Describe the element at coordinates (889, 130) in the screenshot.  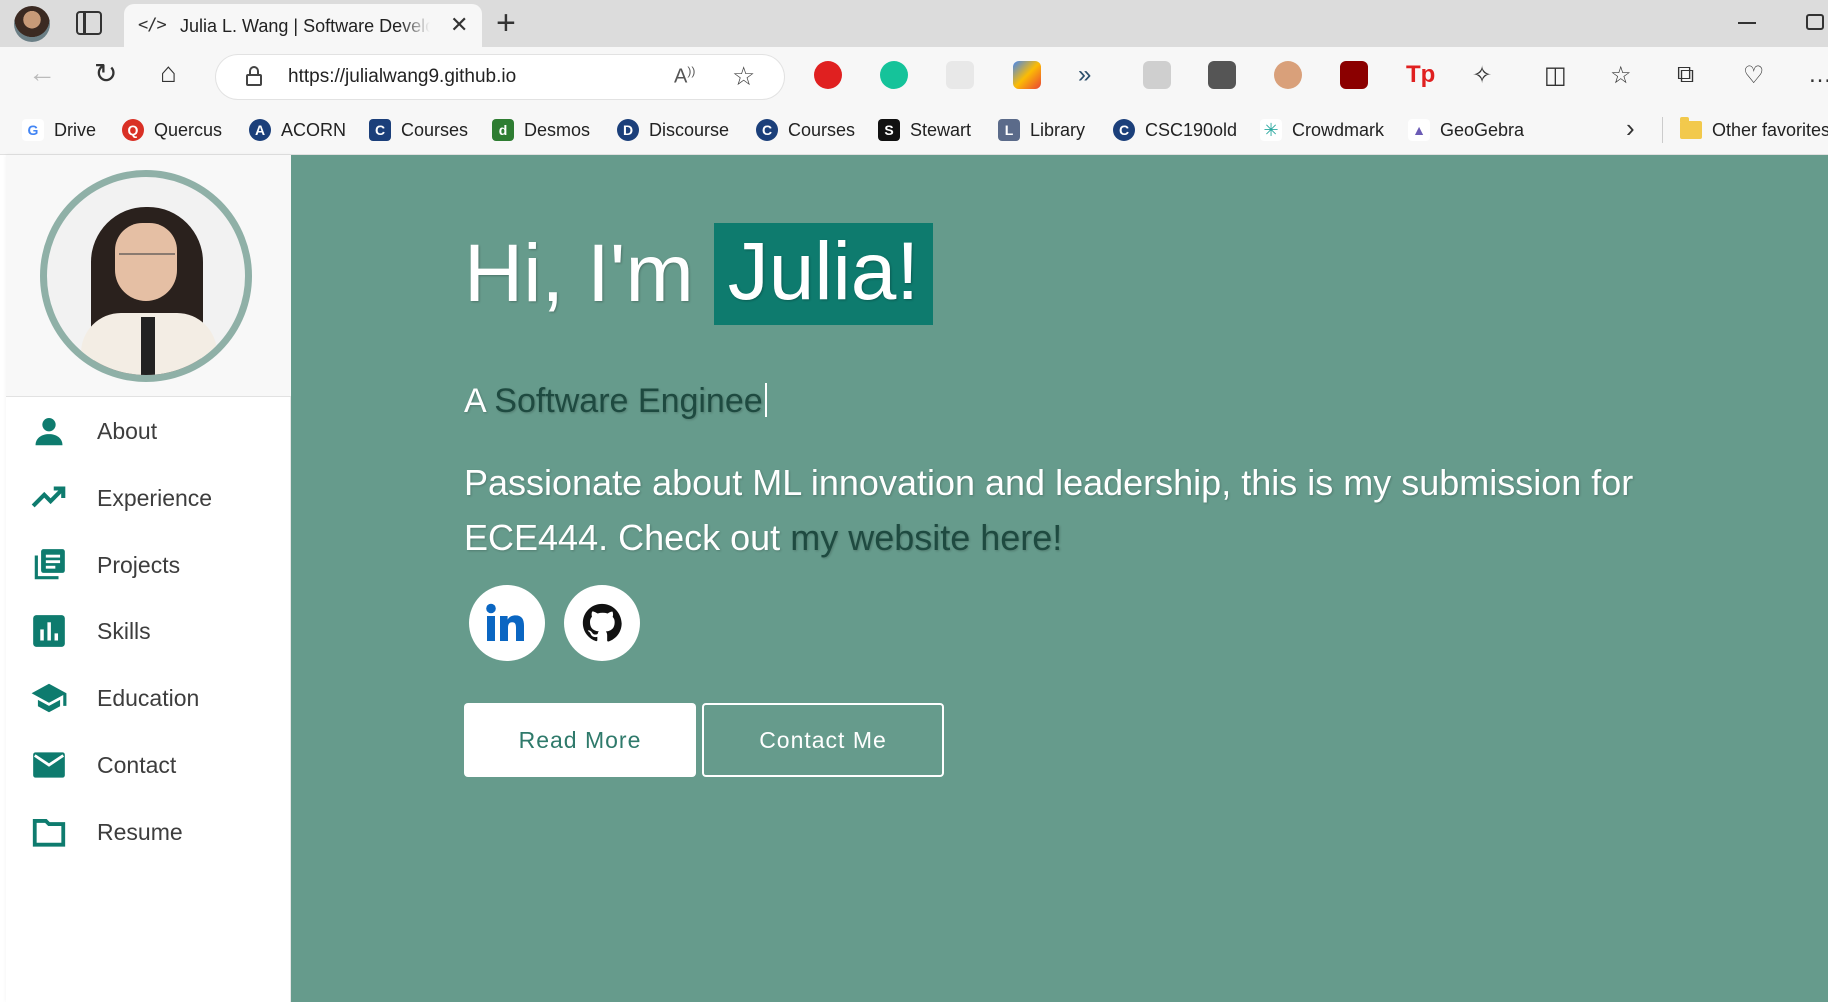
I see `stewart-icon: S` at that location.